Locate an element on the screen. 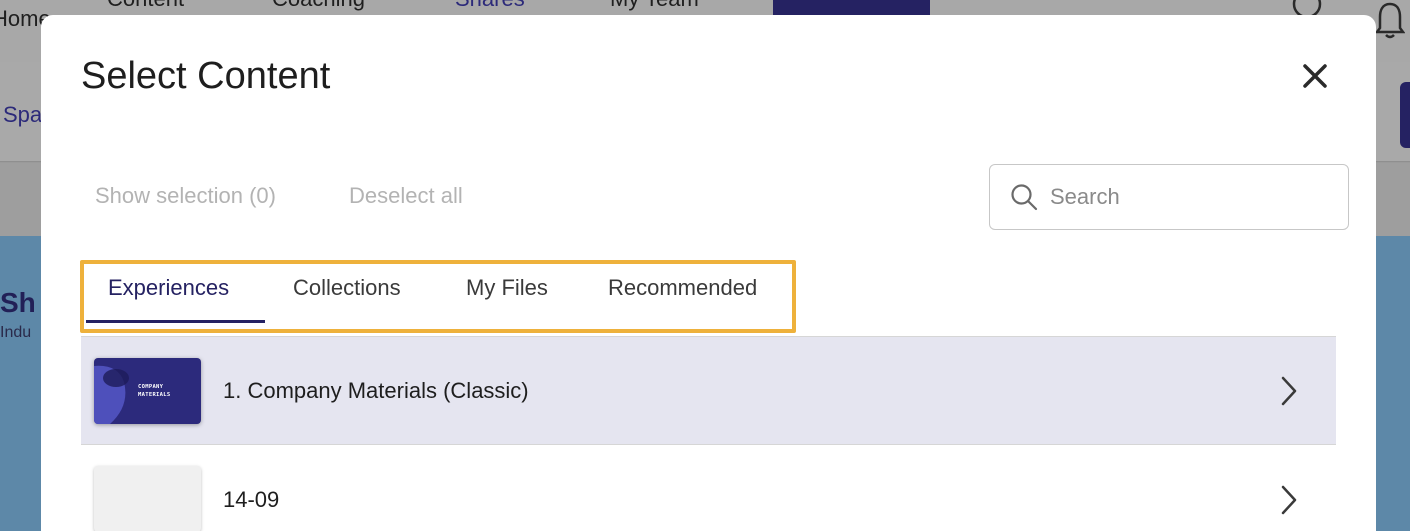 The width and height of the screenshot is (1410, 531). background-banner-title: Sh is located at coordinates (18, 302).